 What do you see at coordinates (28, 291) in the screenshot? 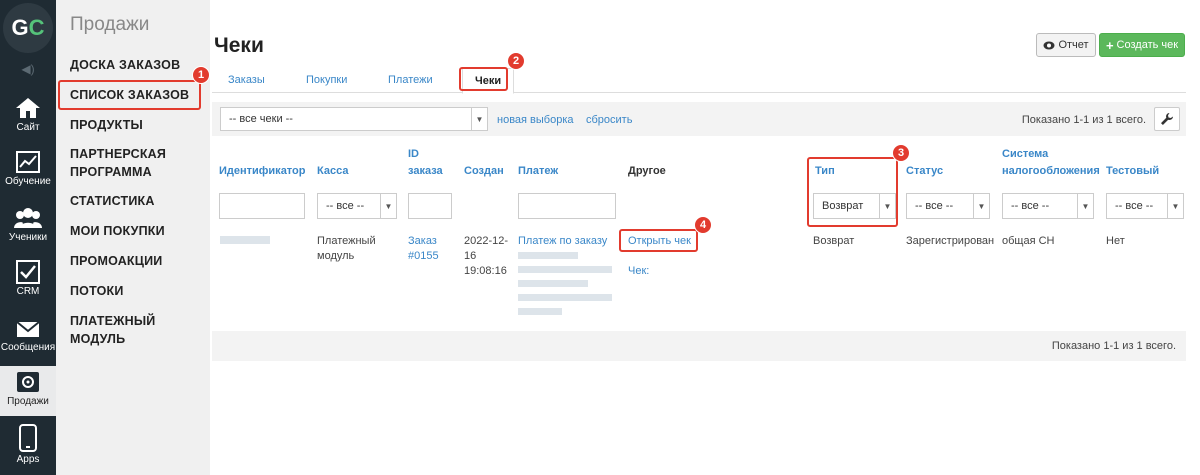
I see `rail-label: CRM` at bounding box center [28, 291].